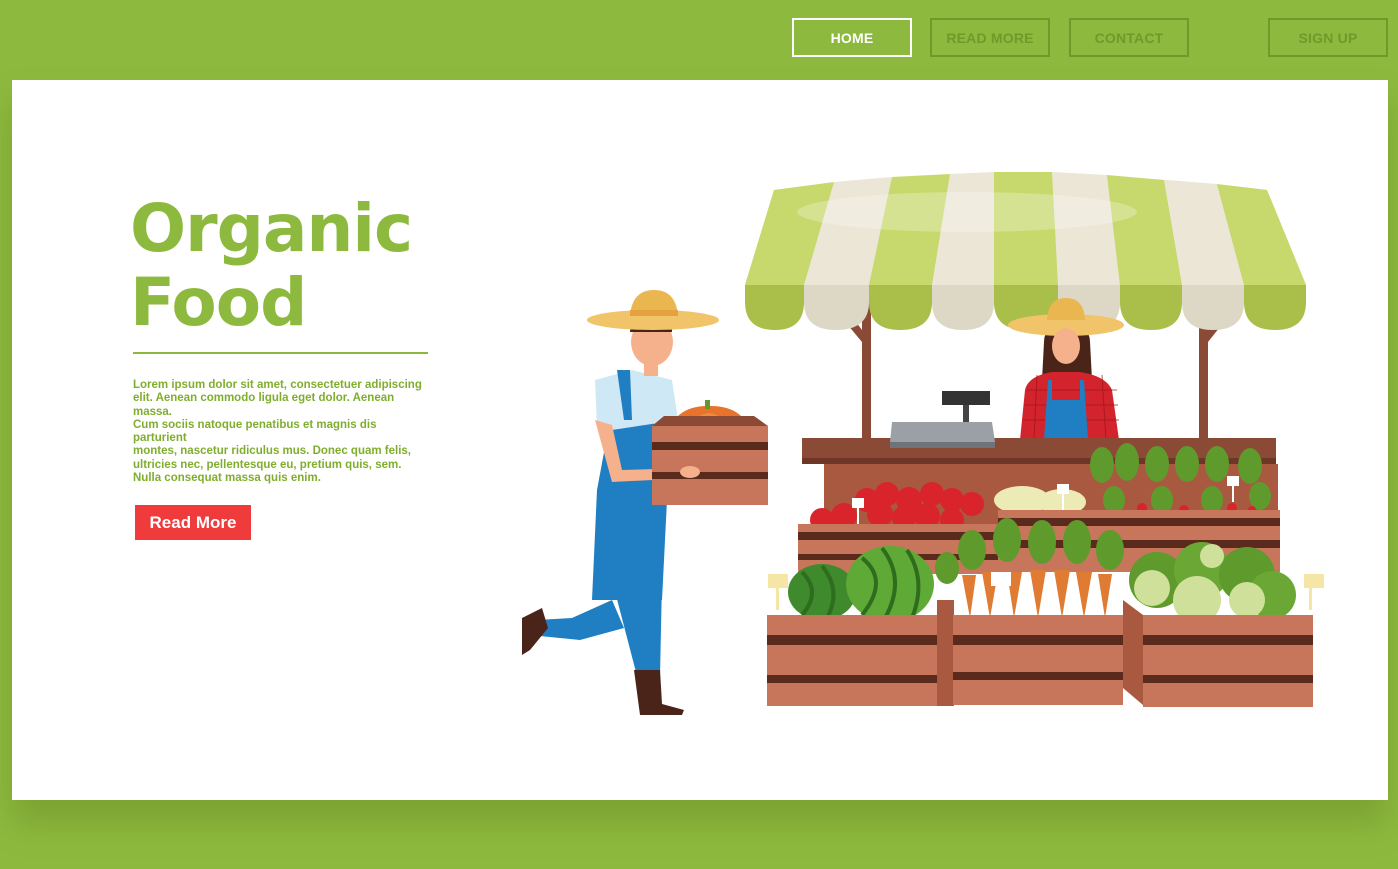 This screenshot has height=869, width=1398. Describe the element at coordinates (645, 502) in the screenshot. I see `farmer-figure` at that location.